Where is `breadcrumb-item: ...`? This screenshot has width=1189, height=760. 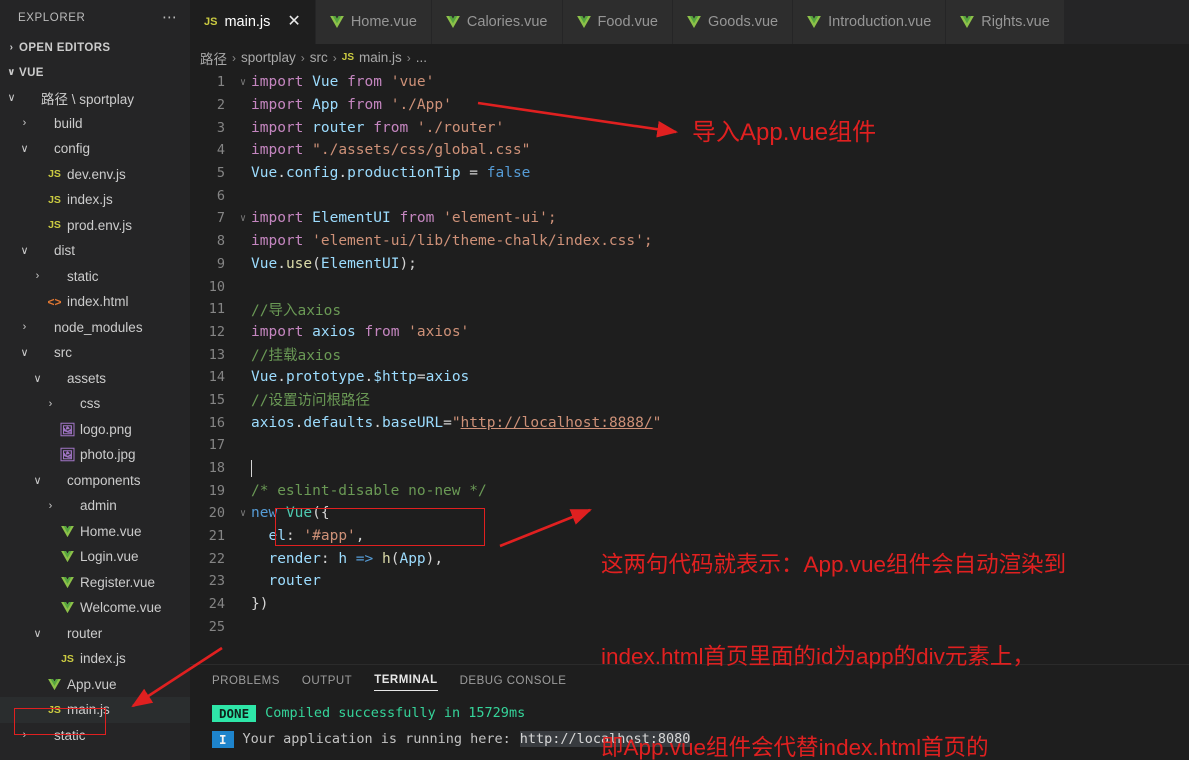 breadcrumb-item: ... is located at coordinates (421, 57).